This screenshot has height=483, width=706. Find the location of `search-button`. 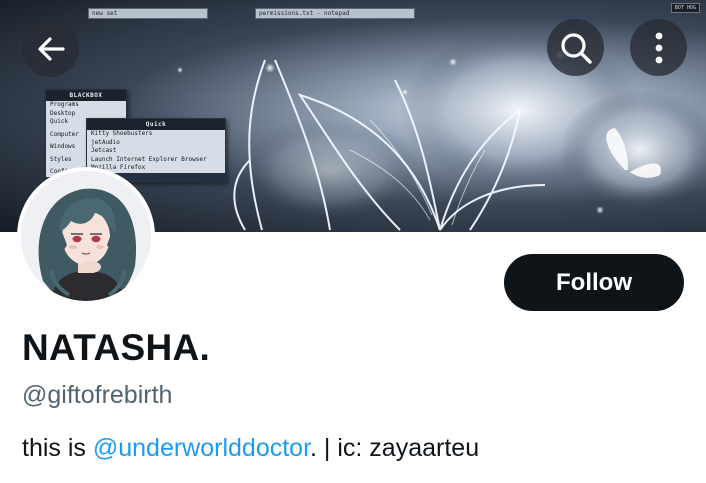

search-button is located at coordinates (575, 47).